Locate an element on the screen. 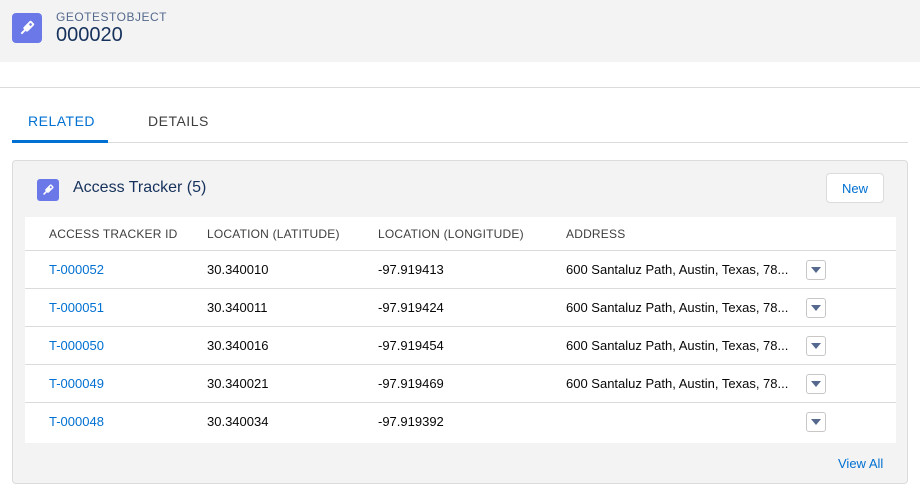 Image resolution: width=920 pixels, height=498 pixels. related-list-title: Access Tracker (5) is located at coordinates (139, 188).